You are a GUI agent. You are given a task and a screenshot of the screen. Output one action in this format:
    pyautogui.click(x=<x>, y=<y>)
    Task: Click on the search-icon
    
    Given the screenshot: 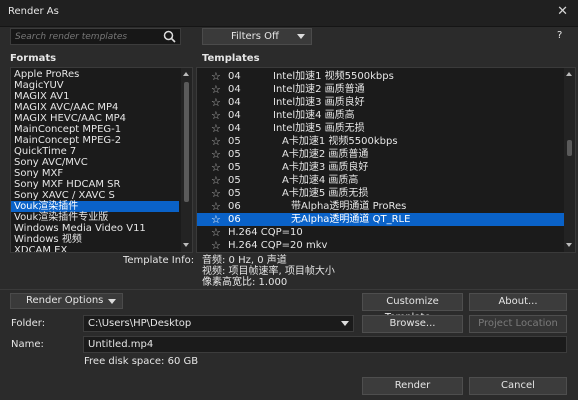 What is the action you would take?
    pyautogui.click(x=169, y=38)
    